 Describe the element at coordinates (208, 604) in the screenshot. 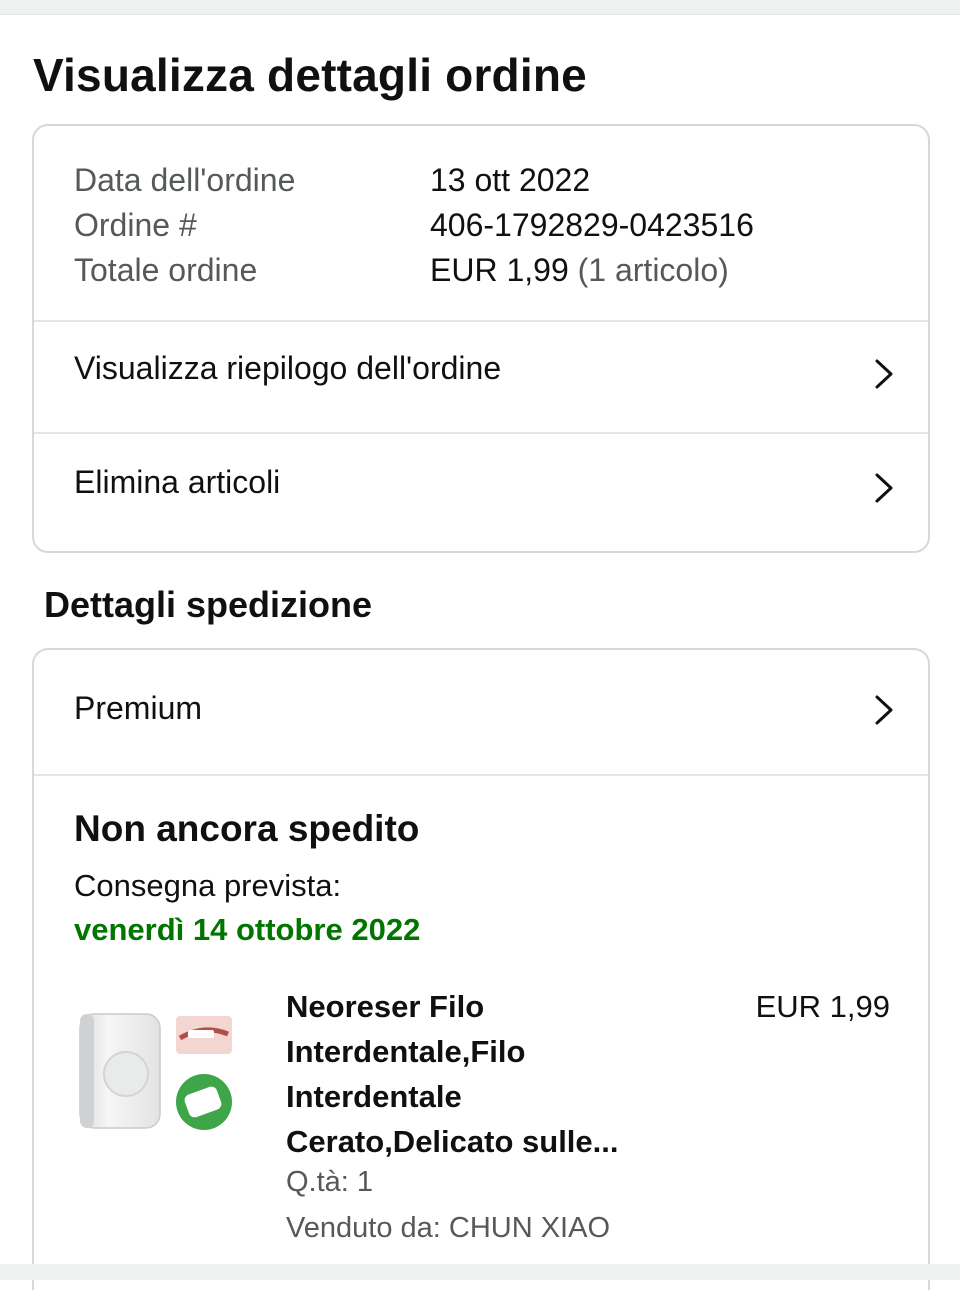

I see `shipping-details-title: Dettagli spedizione` at that location.